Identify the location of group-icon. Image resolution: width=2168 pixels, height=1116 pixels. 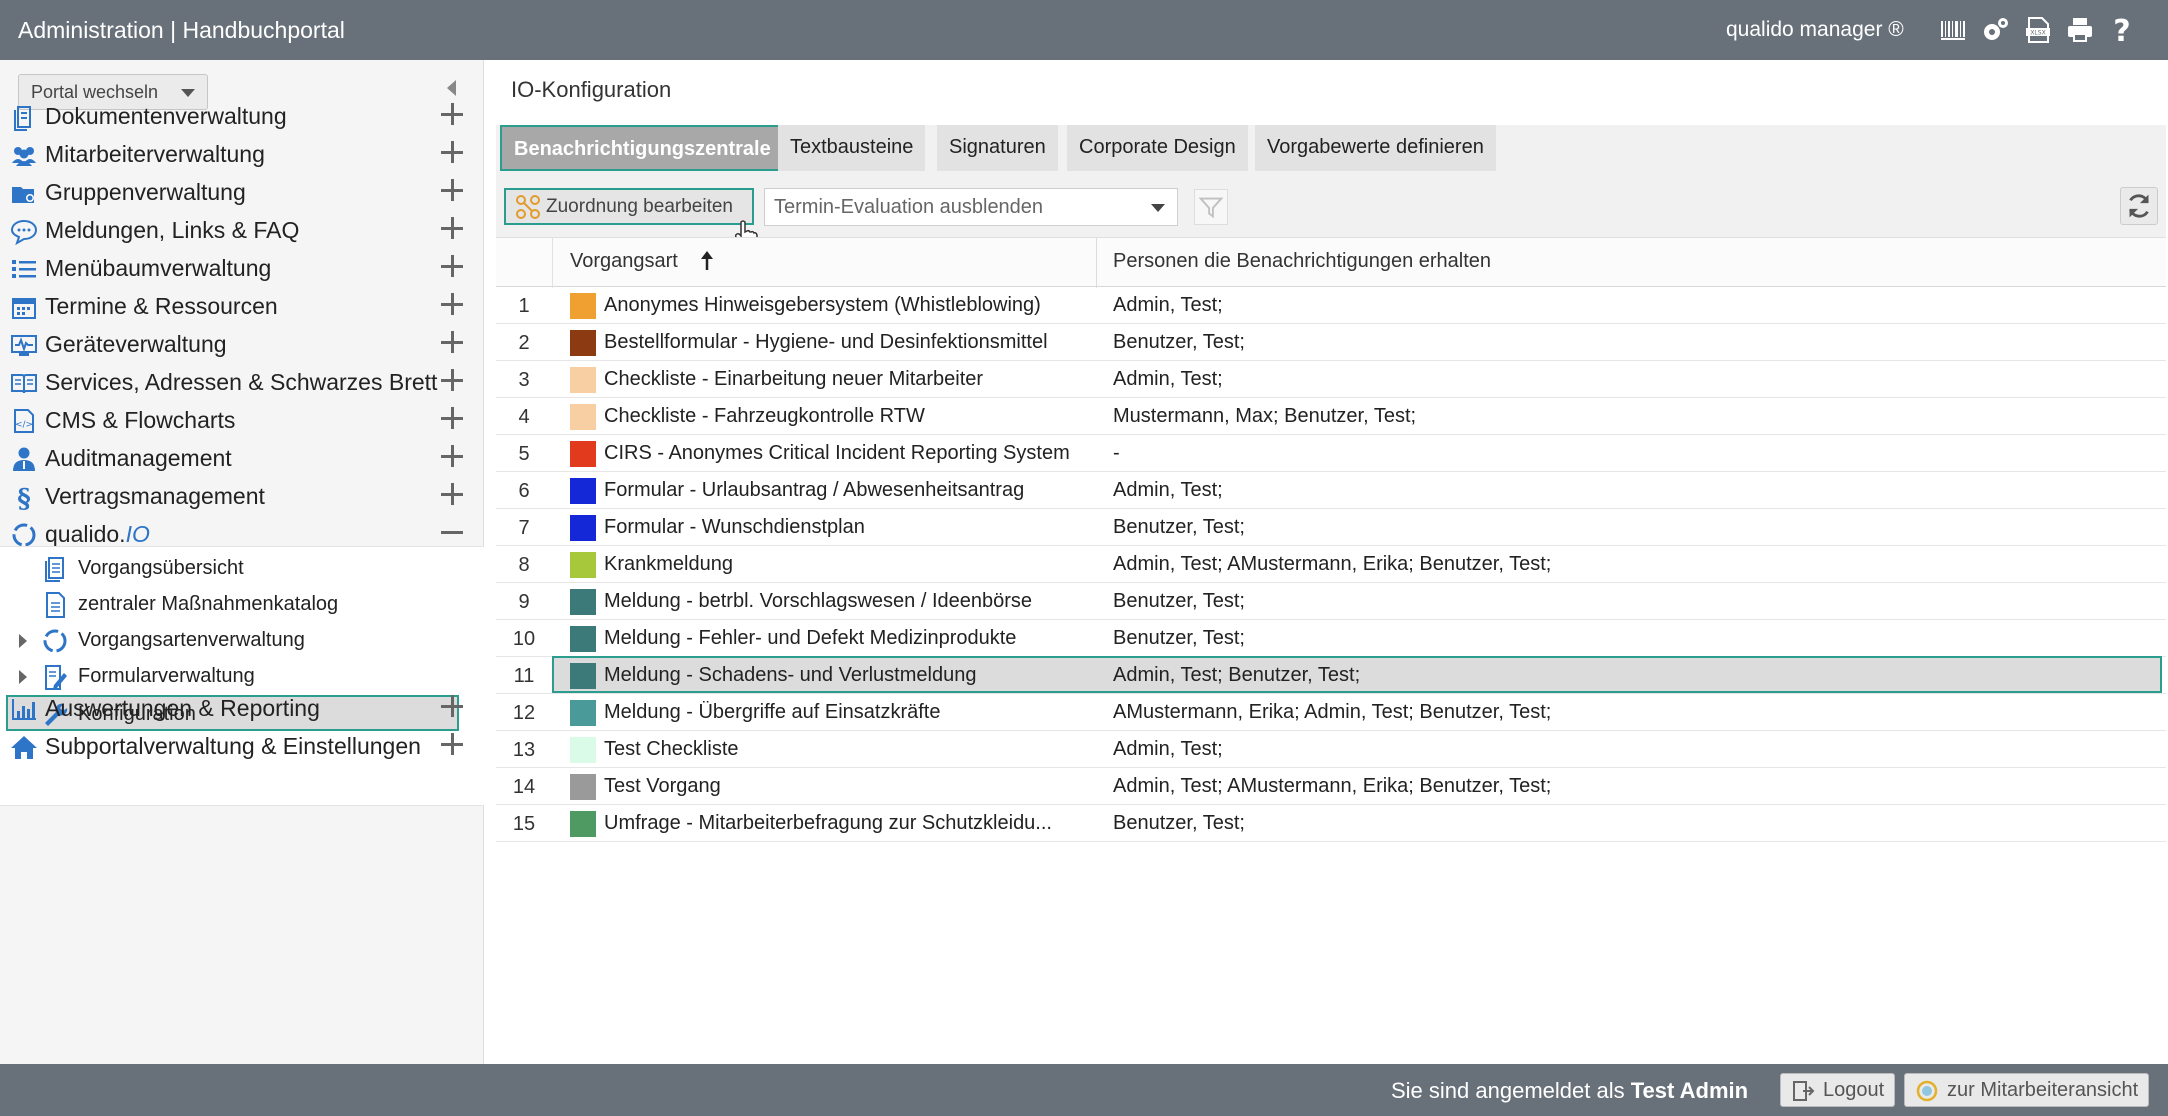
(24, 193).